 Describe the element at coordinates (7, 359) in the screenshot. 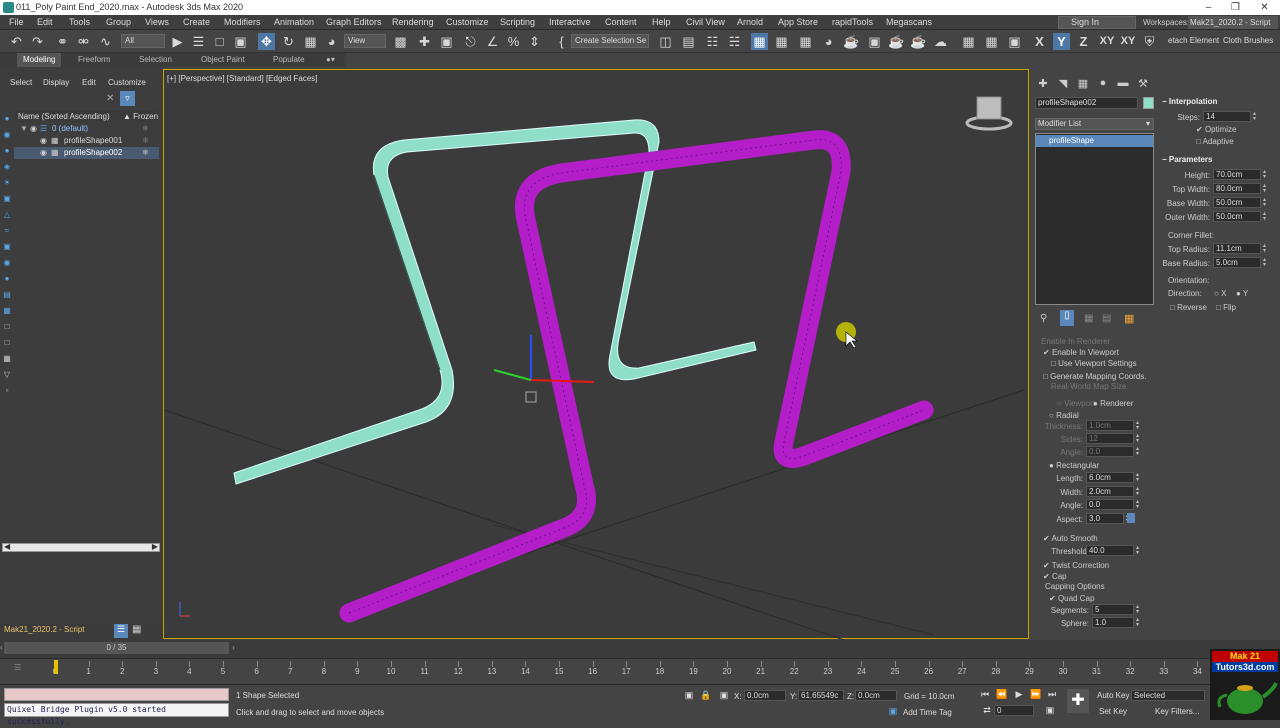

I see `display-influences-icon: ▦` at that location.